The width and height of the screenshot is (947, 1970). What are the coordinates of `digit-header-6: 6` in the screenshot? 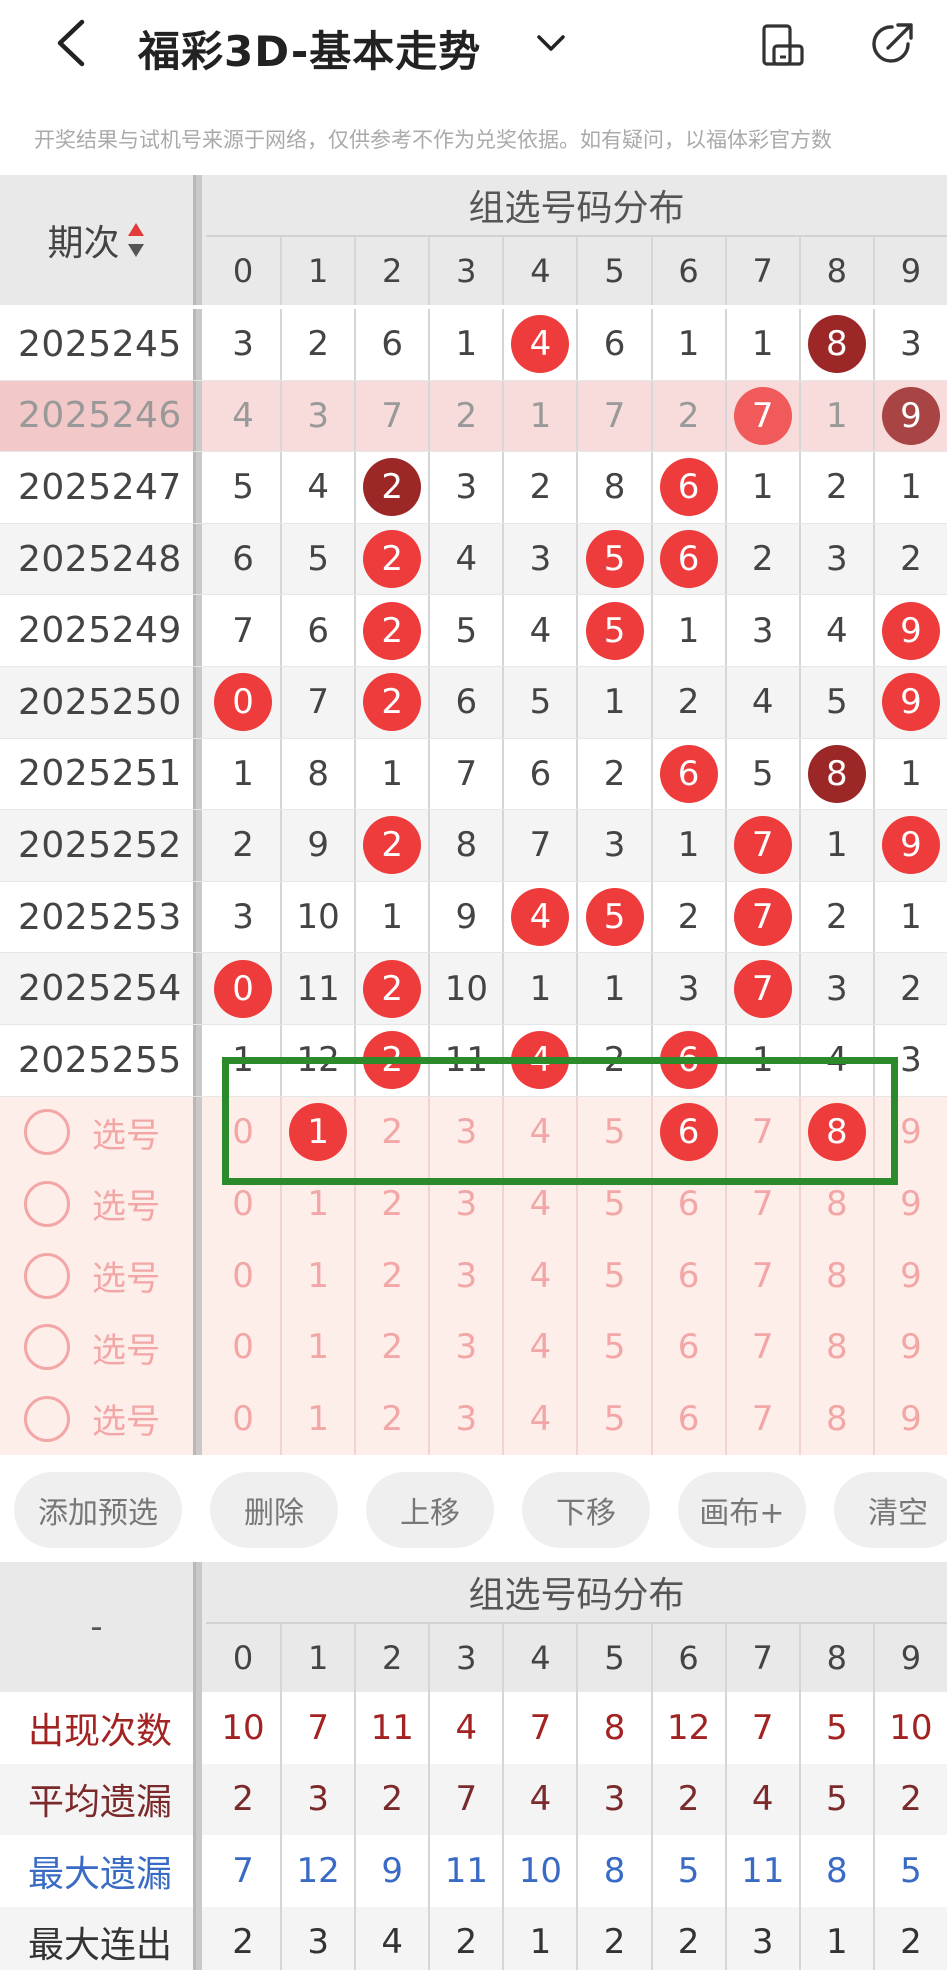 It's located at (687, 271).